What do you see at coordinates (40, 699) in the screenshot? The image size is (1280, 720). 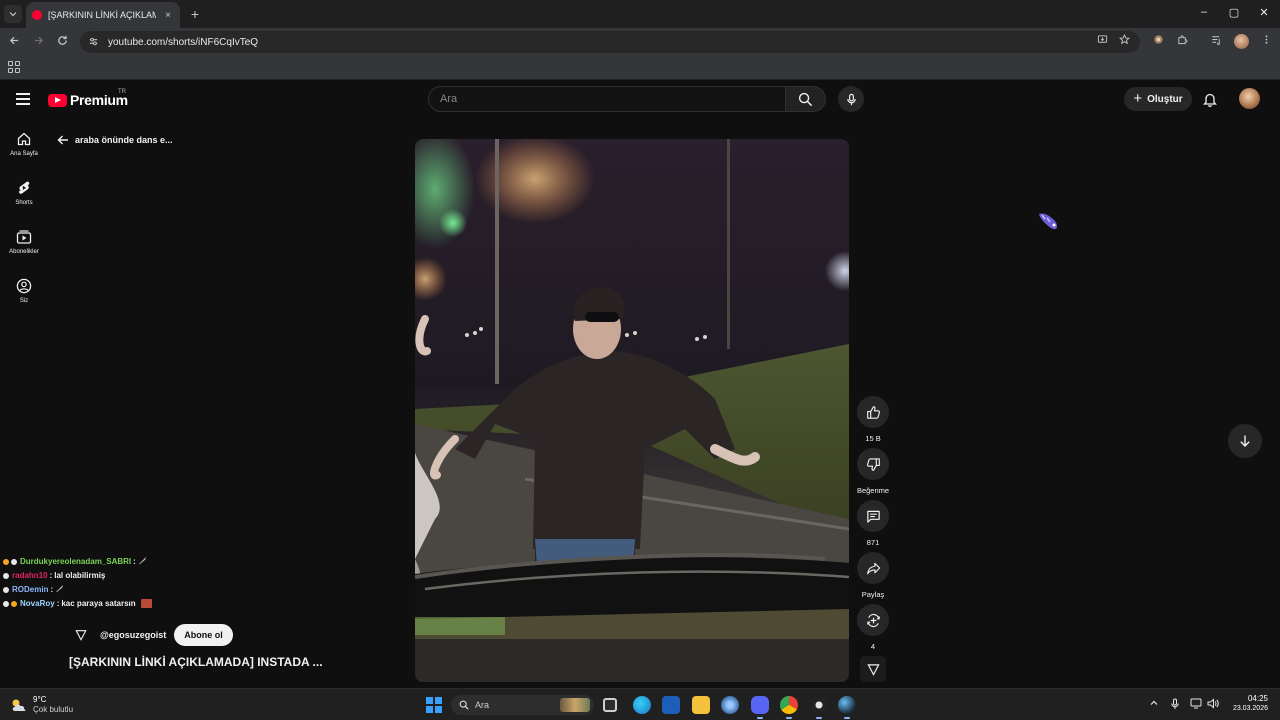 I see `weather-temperature: 9°C` at bounding box center [40, 699].